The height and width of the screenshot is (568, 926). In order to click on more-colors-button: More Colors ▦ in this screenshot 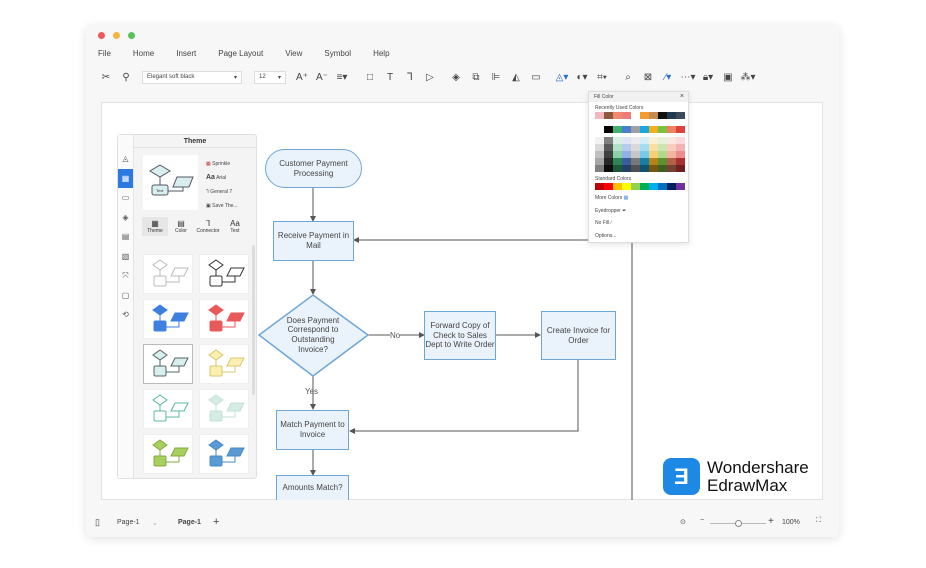, I will do `click(611, 198)`.